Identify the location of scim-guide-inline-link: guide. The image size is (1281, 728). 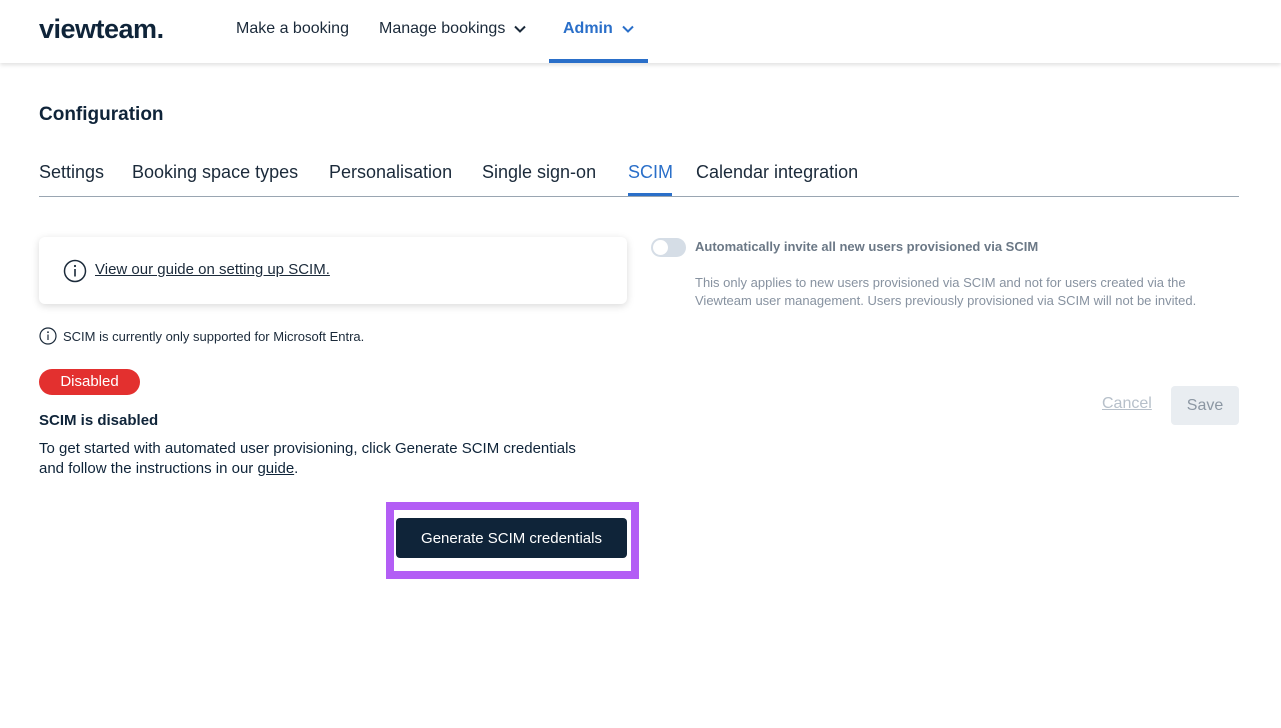
(275, 468).